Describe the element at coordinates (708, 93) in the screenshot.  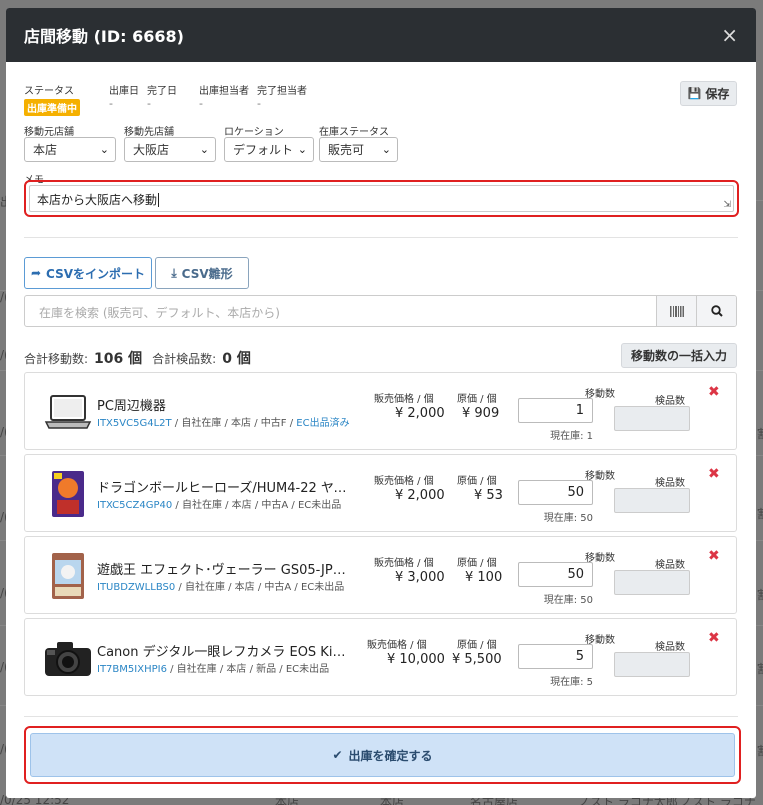
I see `save-button: 💾 保存` at that location.